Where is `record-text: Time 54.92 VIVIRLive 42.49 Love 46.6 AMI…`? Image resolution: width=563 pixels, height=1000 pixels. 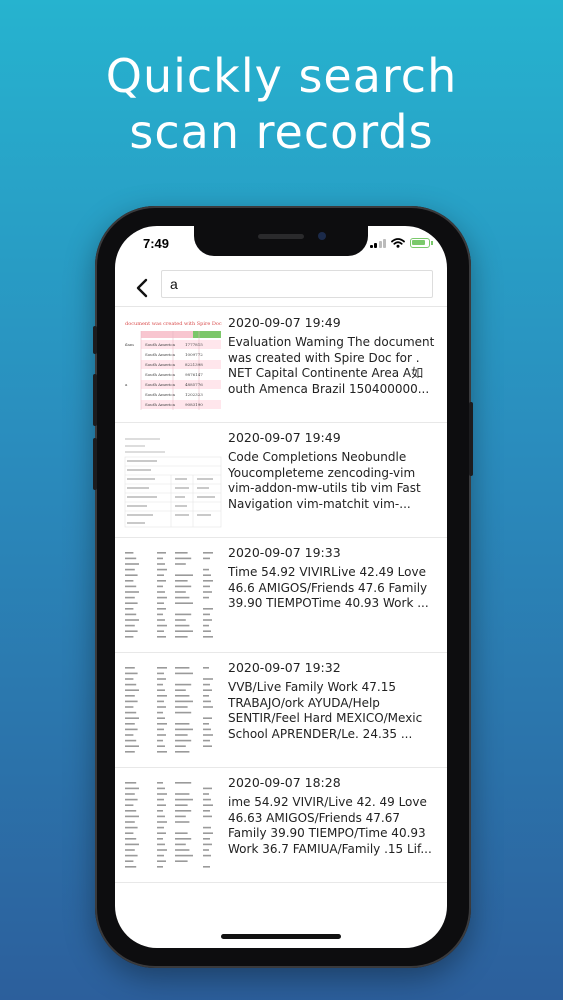
record-text: Time 54.92 VIVIRLive 42.49 Love 46.6 AMI… is located at coordinates (328, 587).